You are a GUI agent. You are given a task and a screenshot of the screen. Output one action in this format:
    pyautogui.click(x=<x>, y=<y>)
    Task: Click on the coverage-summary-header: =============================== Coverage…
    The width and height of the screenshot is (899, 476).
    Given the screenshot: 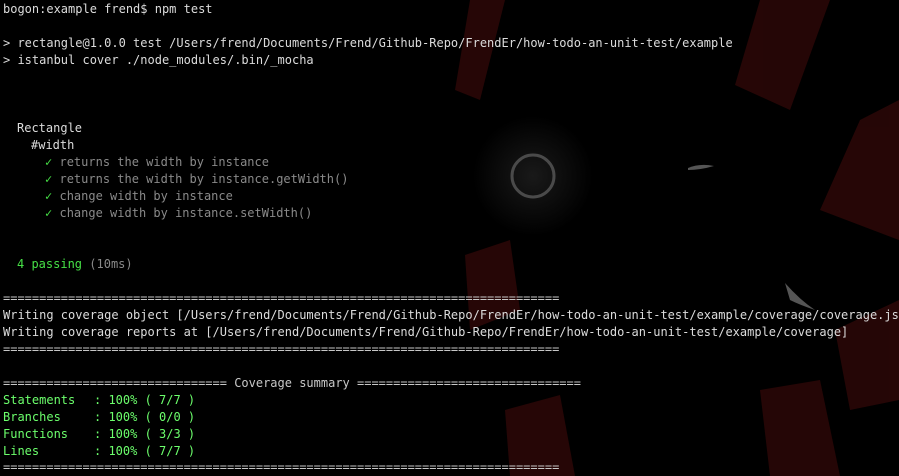 What is the action you would take?
    pyautogui.click(x=292, y=383)
    